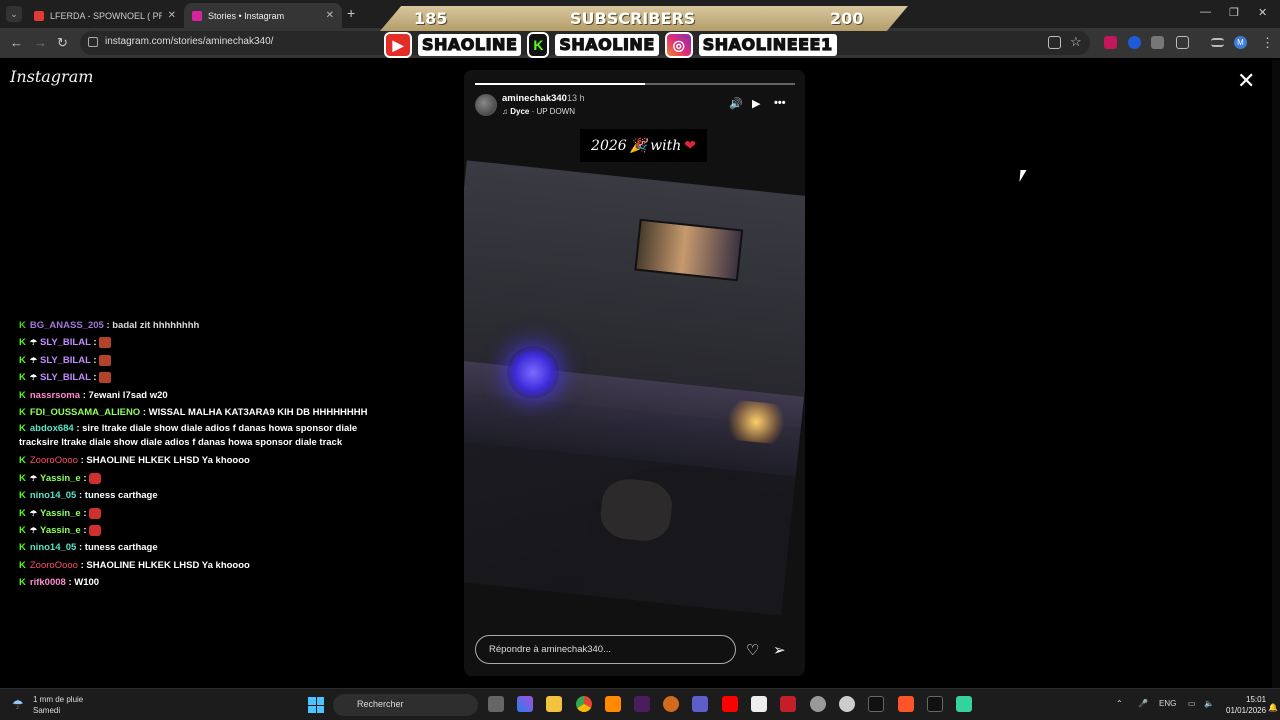  Describe the element at coordinates (780, 103) in the screenshot. I see `more-options-icon: •••` at that location.